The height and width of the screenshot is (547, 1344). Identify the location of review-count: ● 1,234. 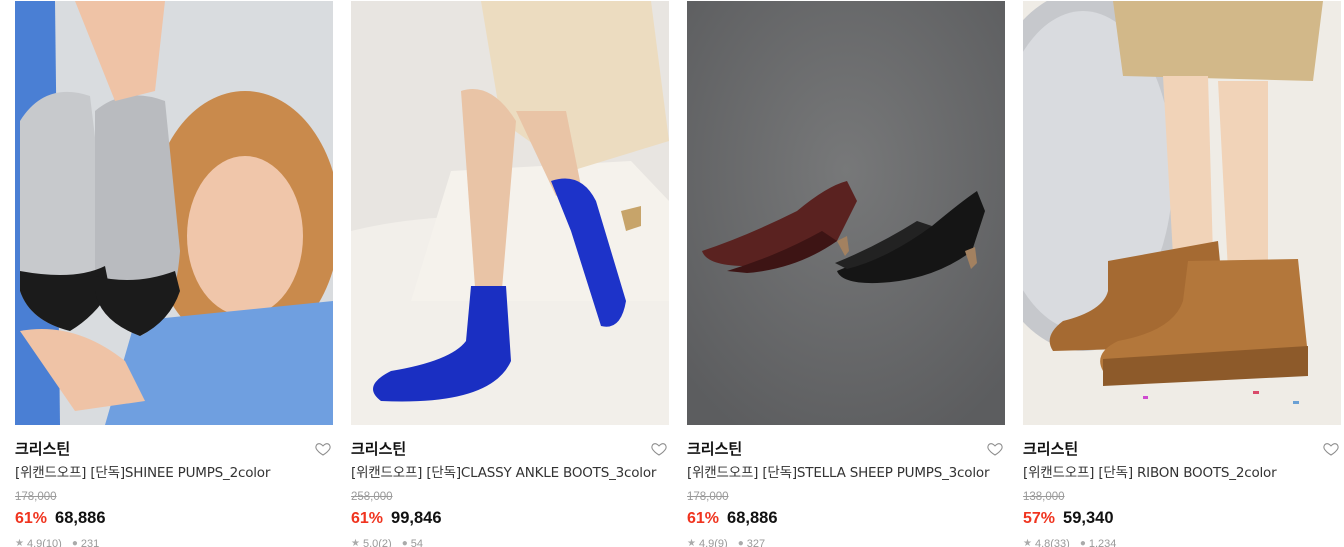
(1098, 542).